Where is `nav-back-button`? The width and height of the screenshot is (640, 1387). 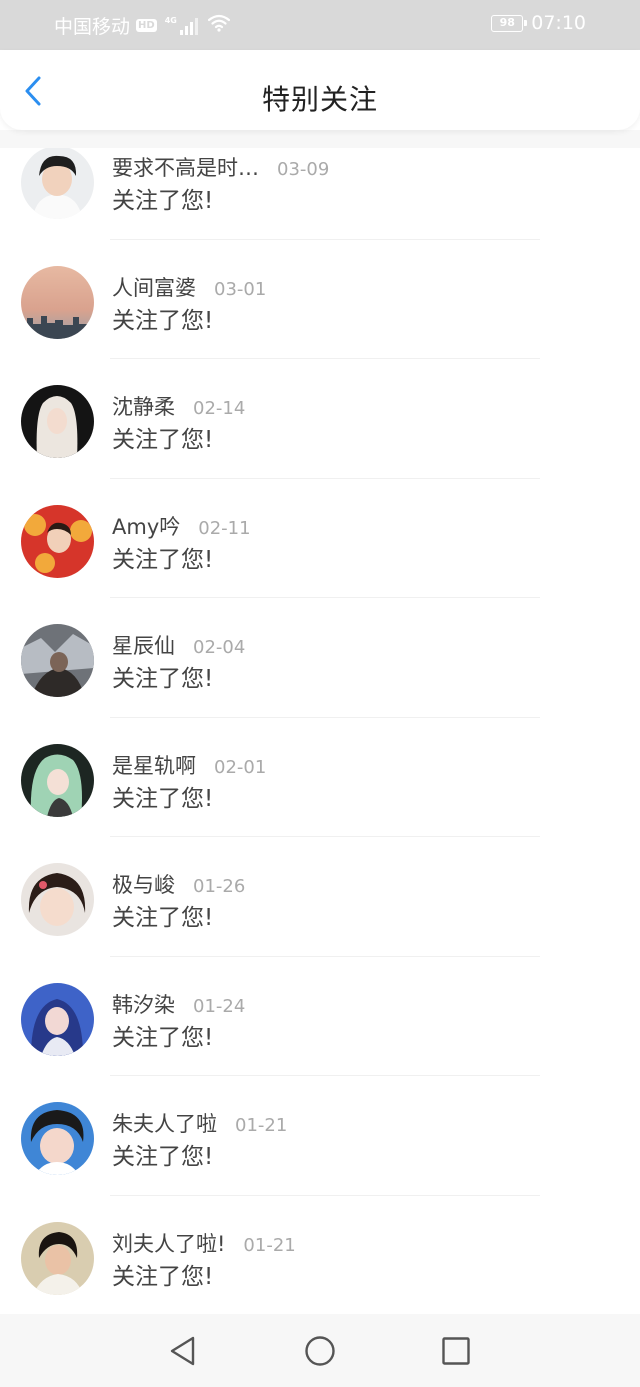
nav-back-button is located at coordinates (183, 1351).